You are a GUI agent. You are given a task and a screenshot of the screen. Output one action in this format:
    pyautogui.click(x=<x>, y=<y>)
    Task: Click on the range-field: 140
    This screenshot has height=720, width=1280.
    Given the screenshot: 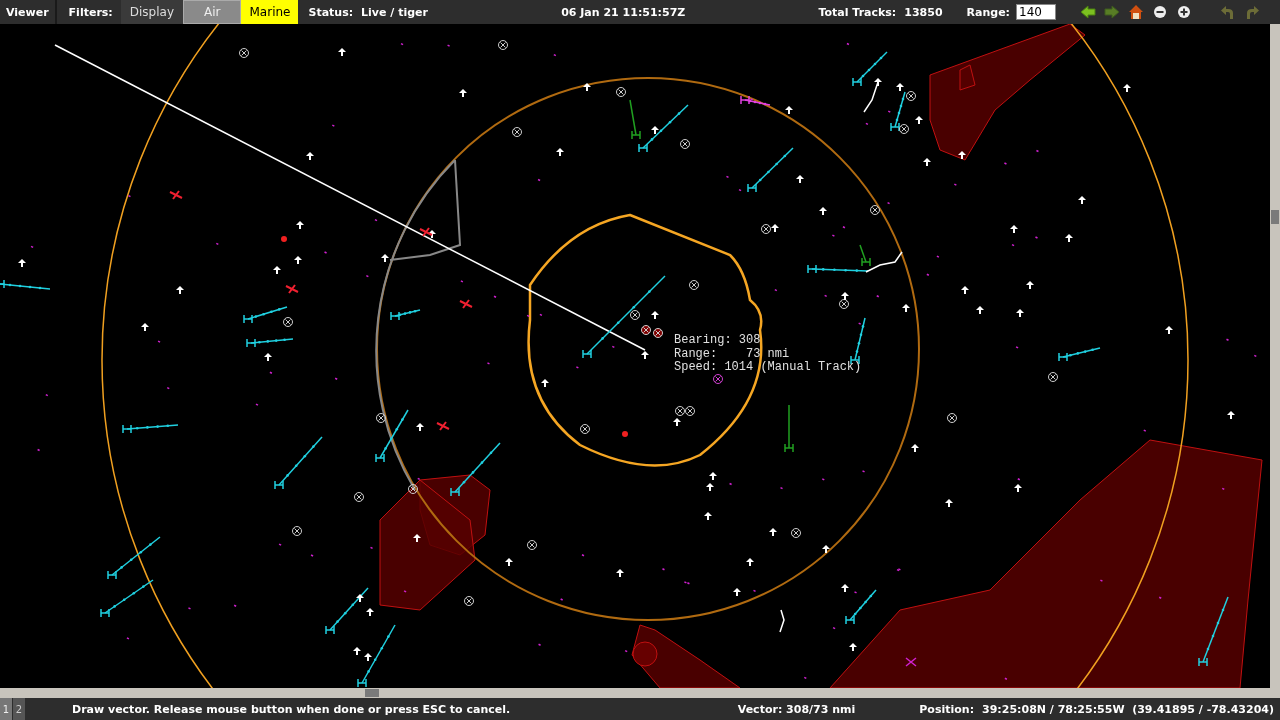 What is the action you would take?
    pyautogui.click(x=1036, y=12)
    